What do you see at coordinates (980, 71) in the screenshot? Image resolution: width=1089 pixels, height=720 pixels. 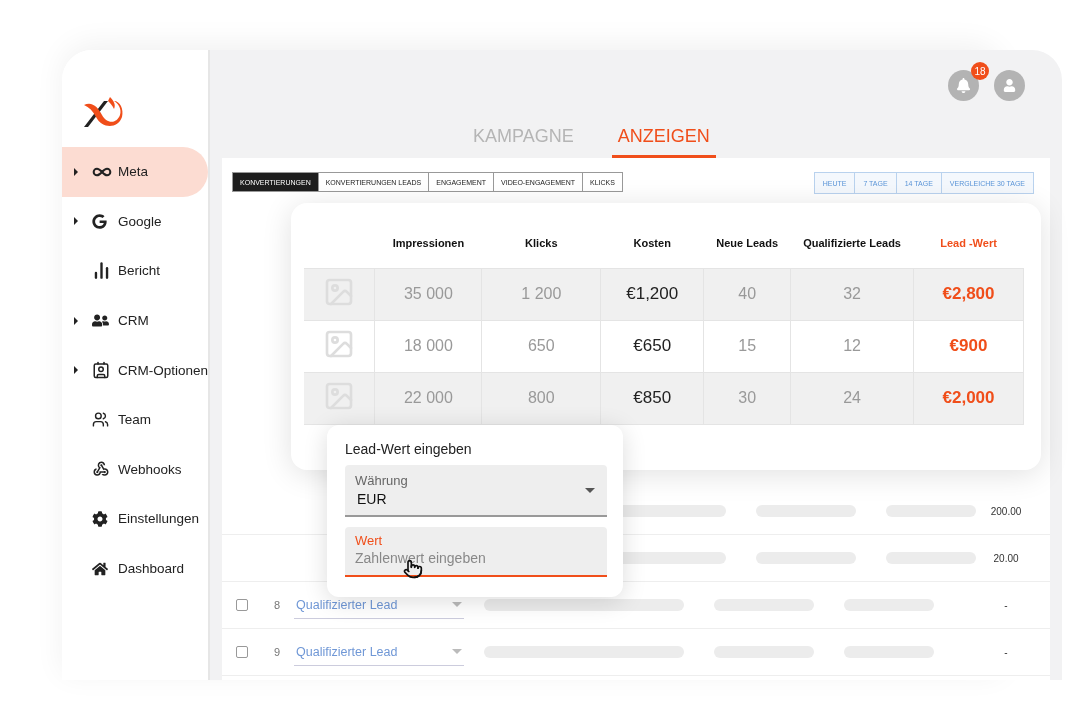 I see `notification-count: 18` at bounding box center [980, 71].